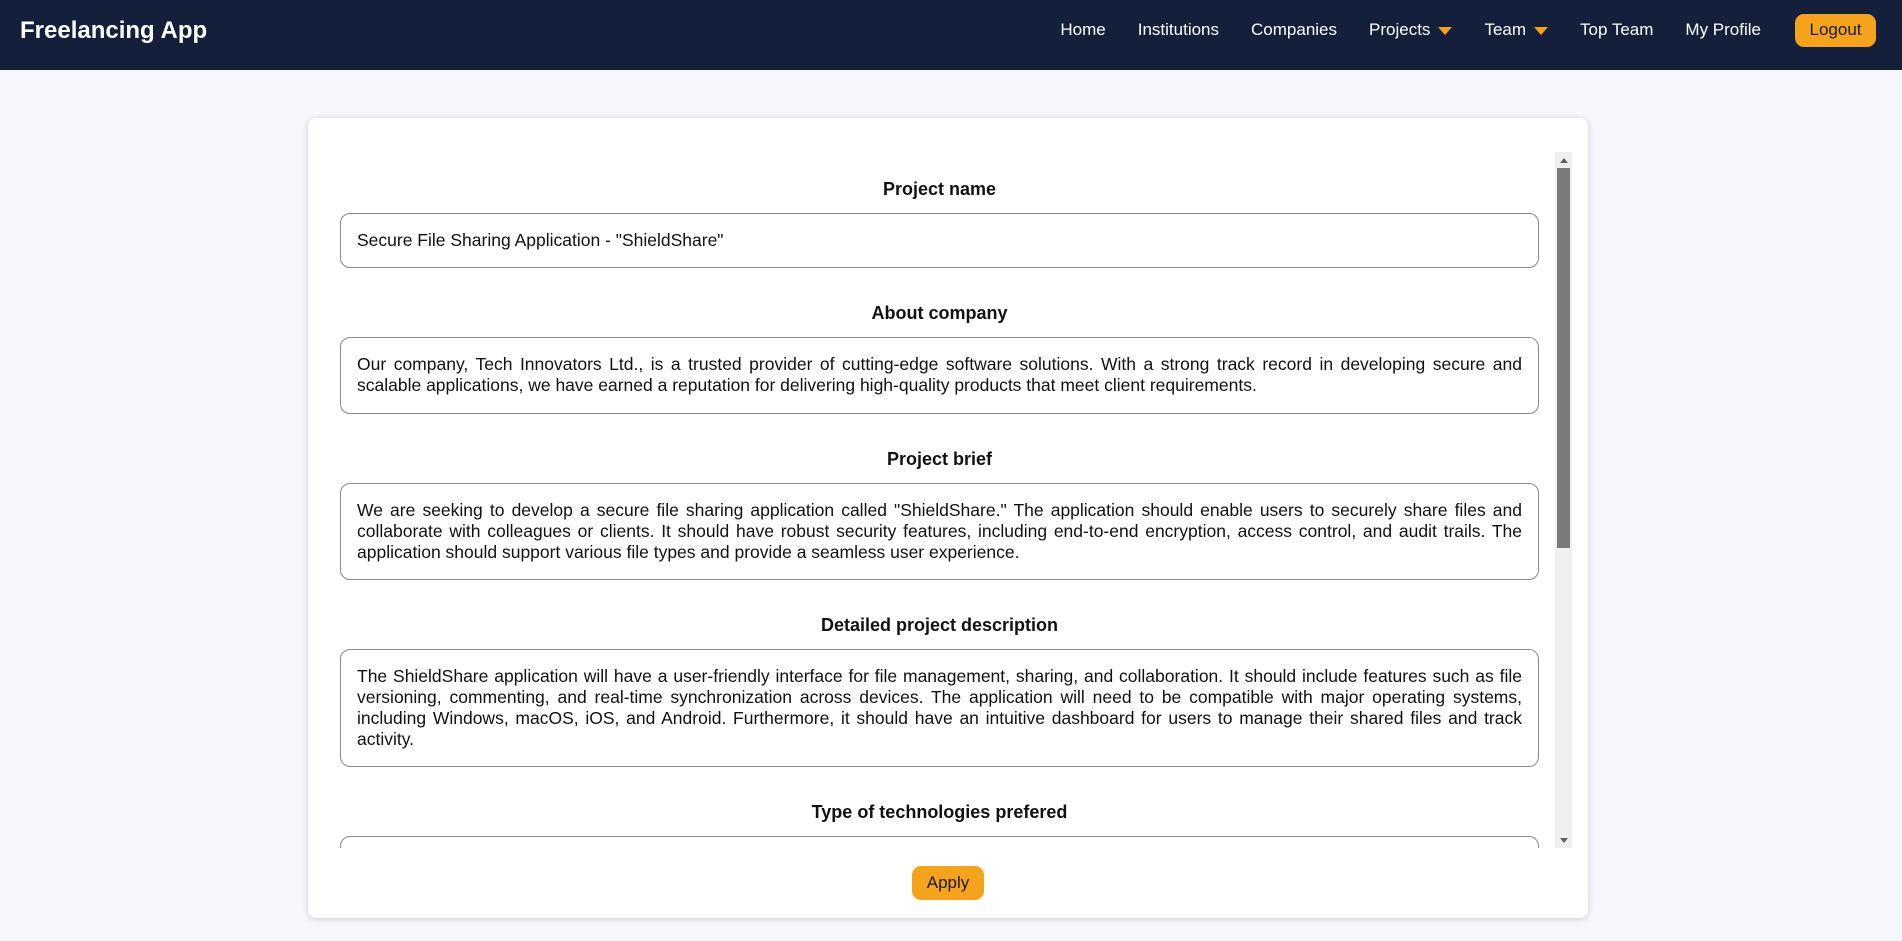 This screenshot has width=1902, height=941. I want to click on field-label: Project name, so click(939, 189).